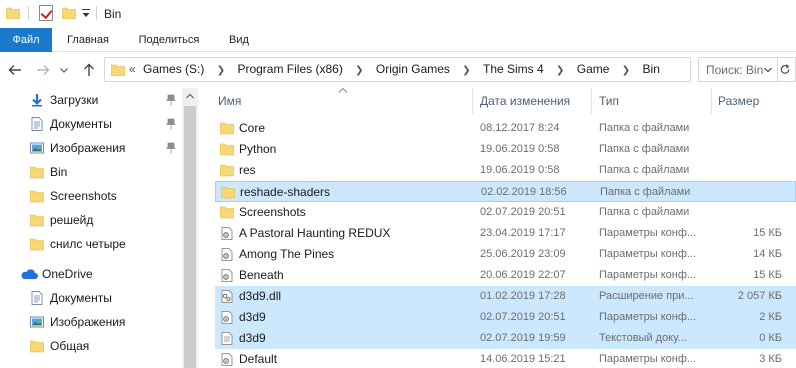  What do you see at coordinates (46, 13) in the screenshot?
I see `properties-check-icon` at bounding box center [46, 13].